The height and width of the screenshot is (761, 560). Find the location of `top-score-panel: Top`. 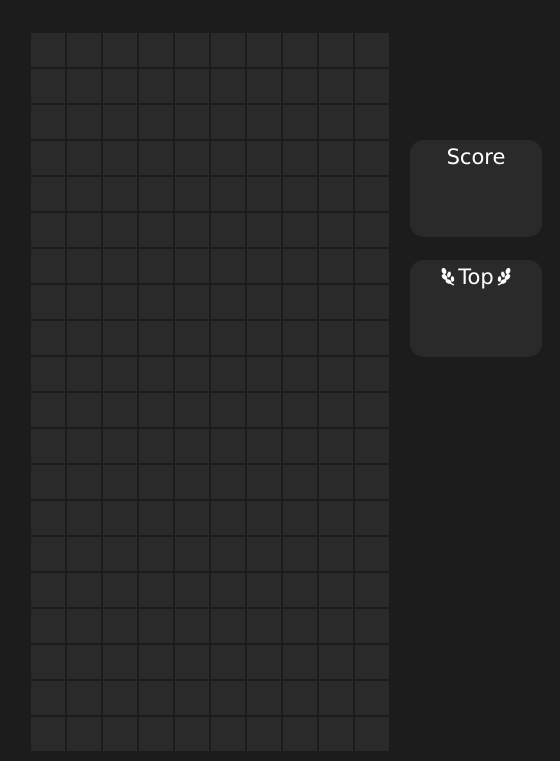

top-score-panel: Top is located at coordinates (476, 308).